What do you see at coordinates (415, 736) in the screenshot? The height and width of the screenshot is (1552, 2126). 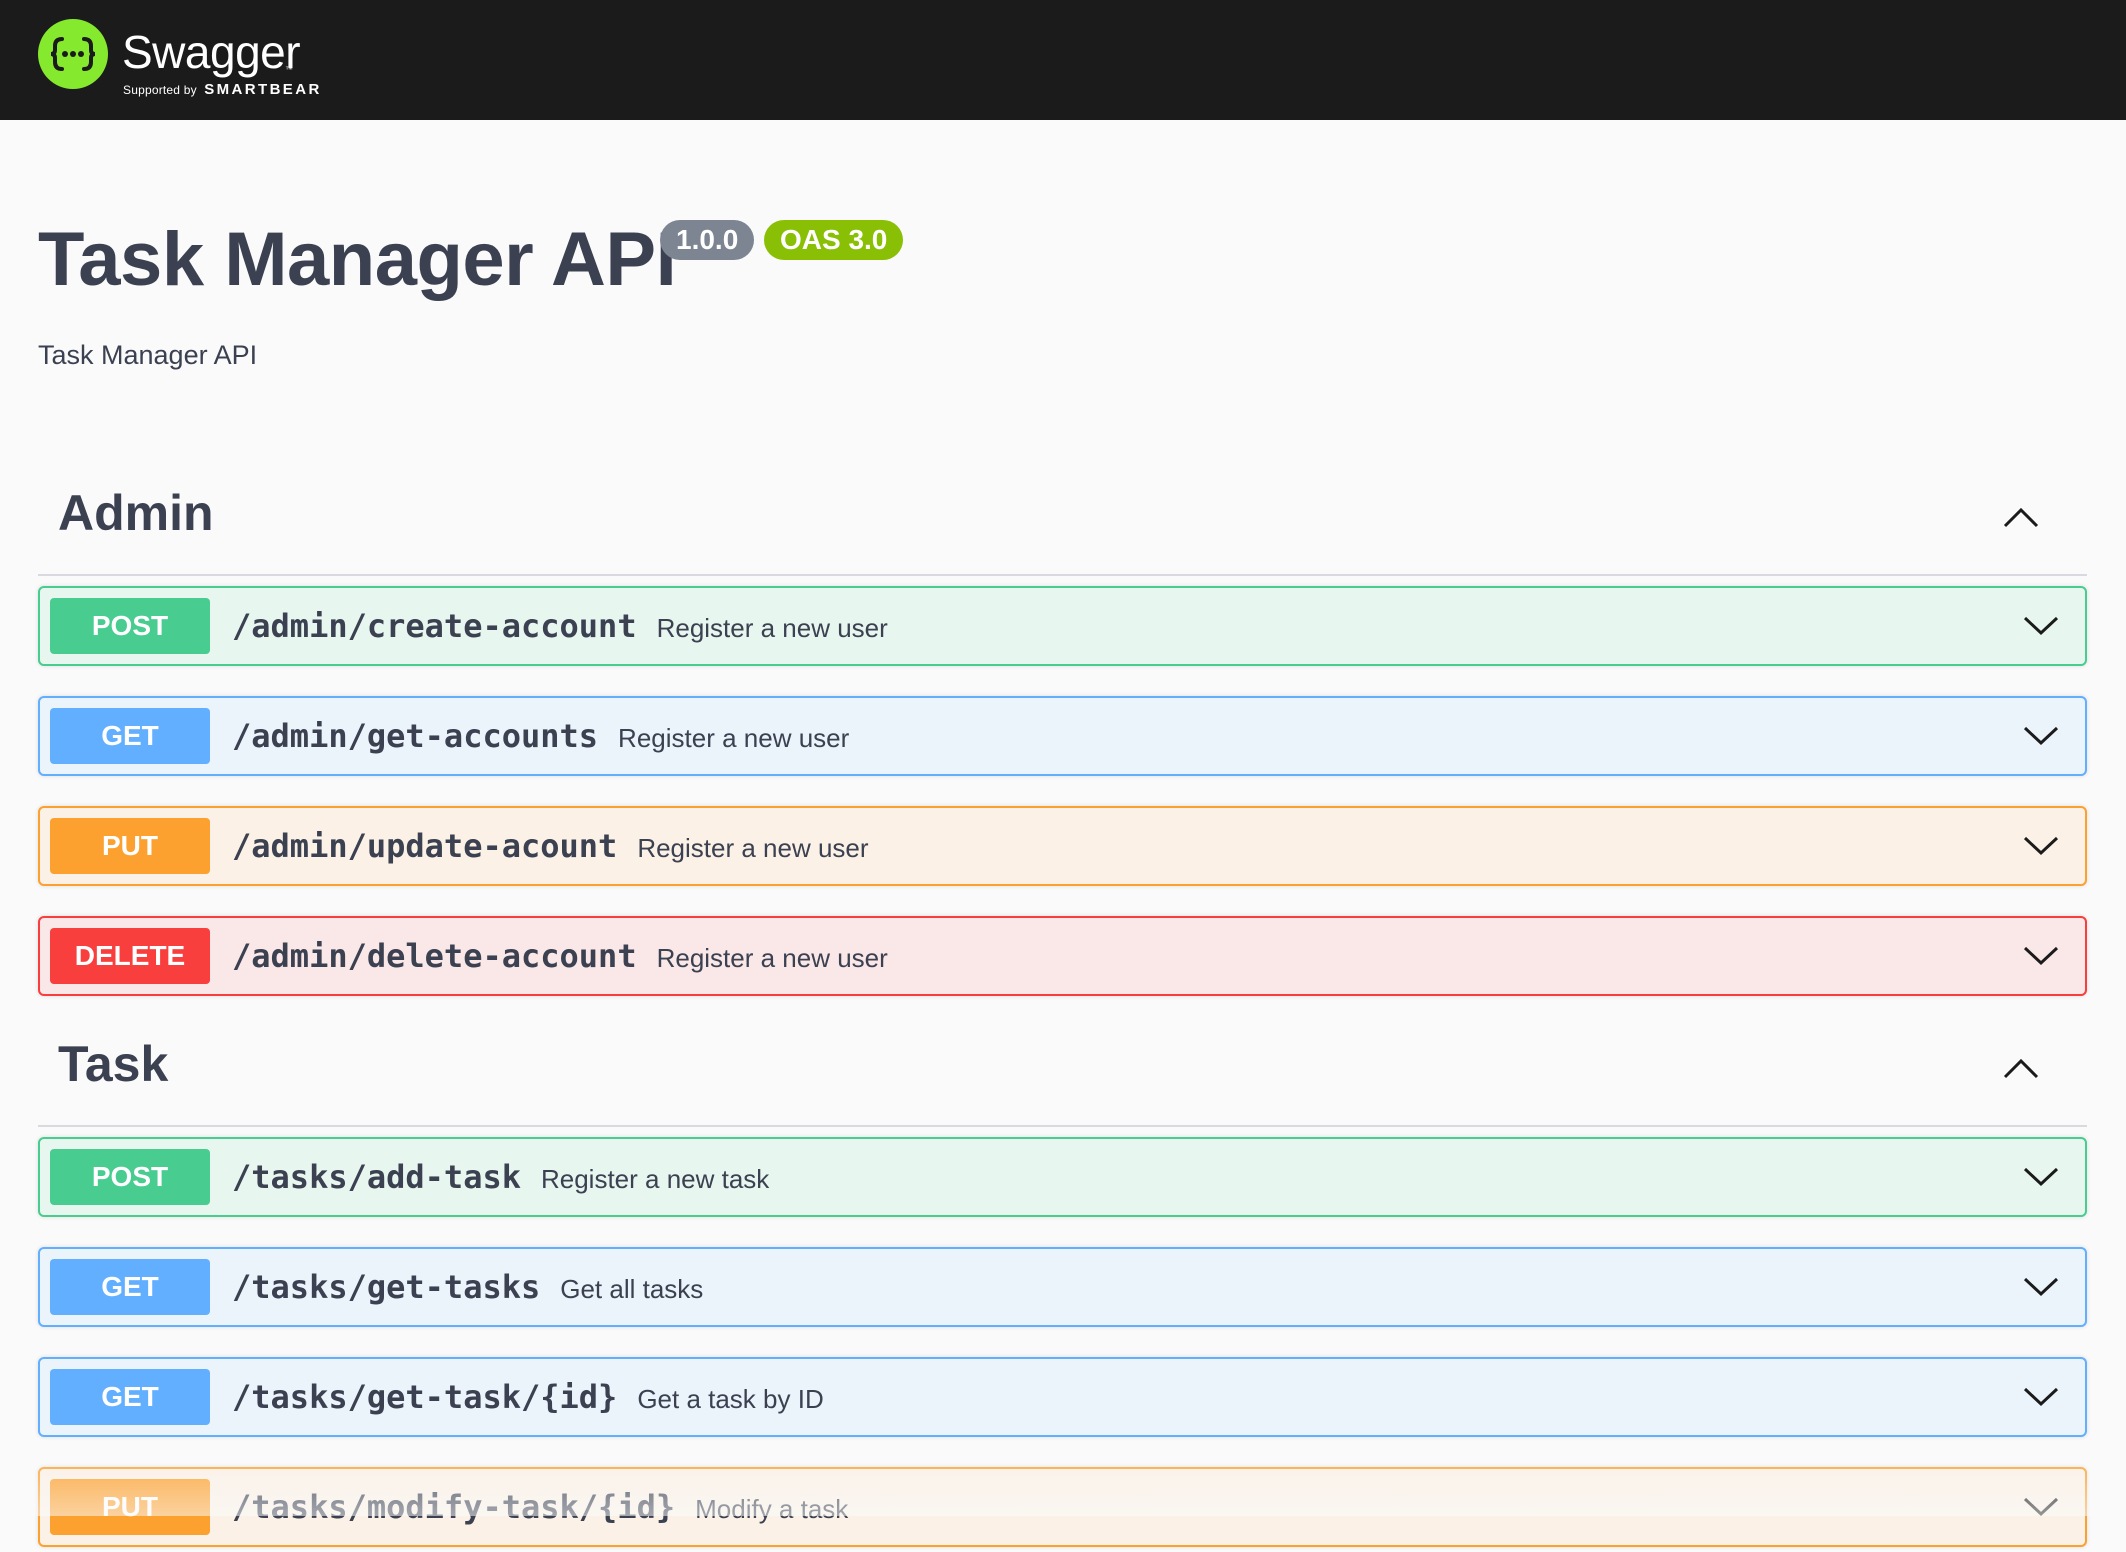 I see `operation-path: /admin/get-accounts` at bounding box center [415, 736].